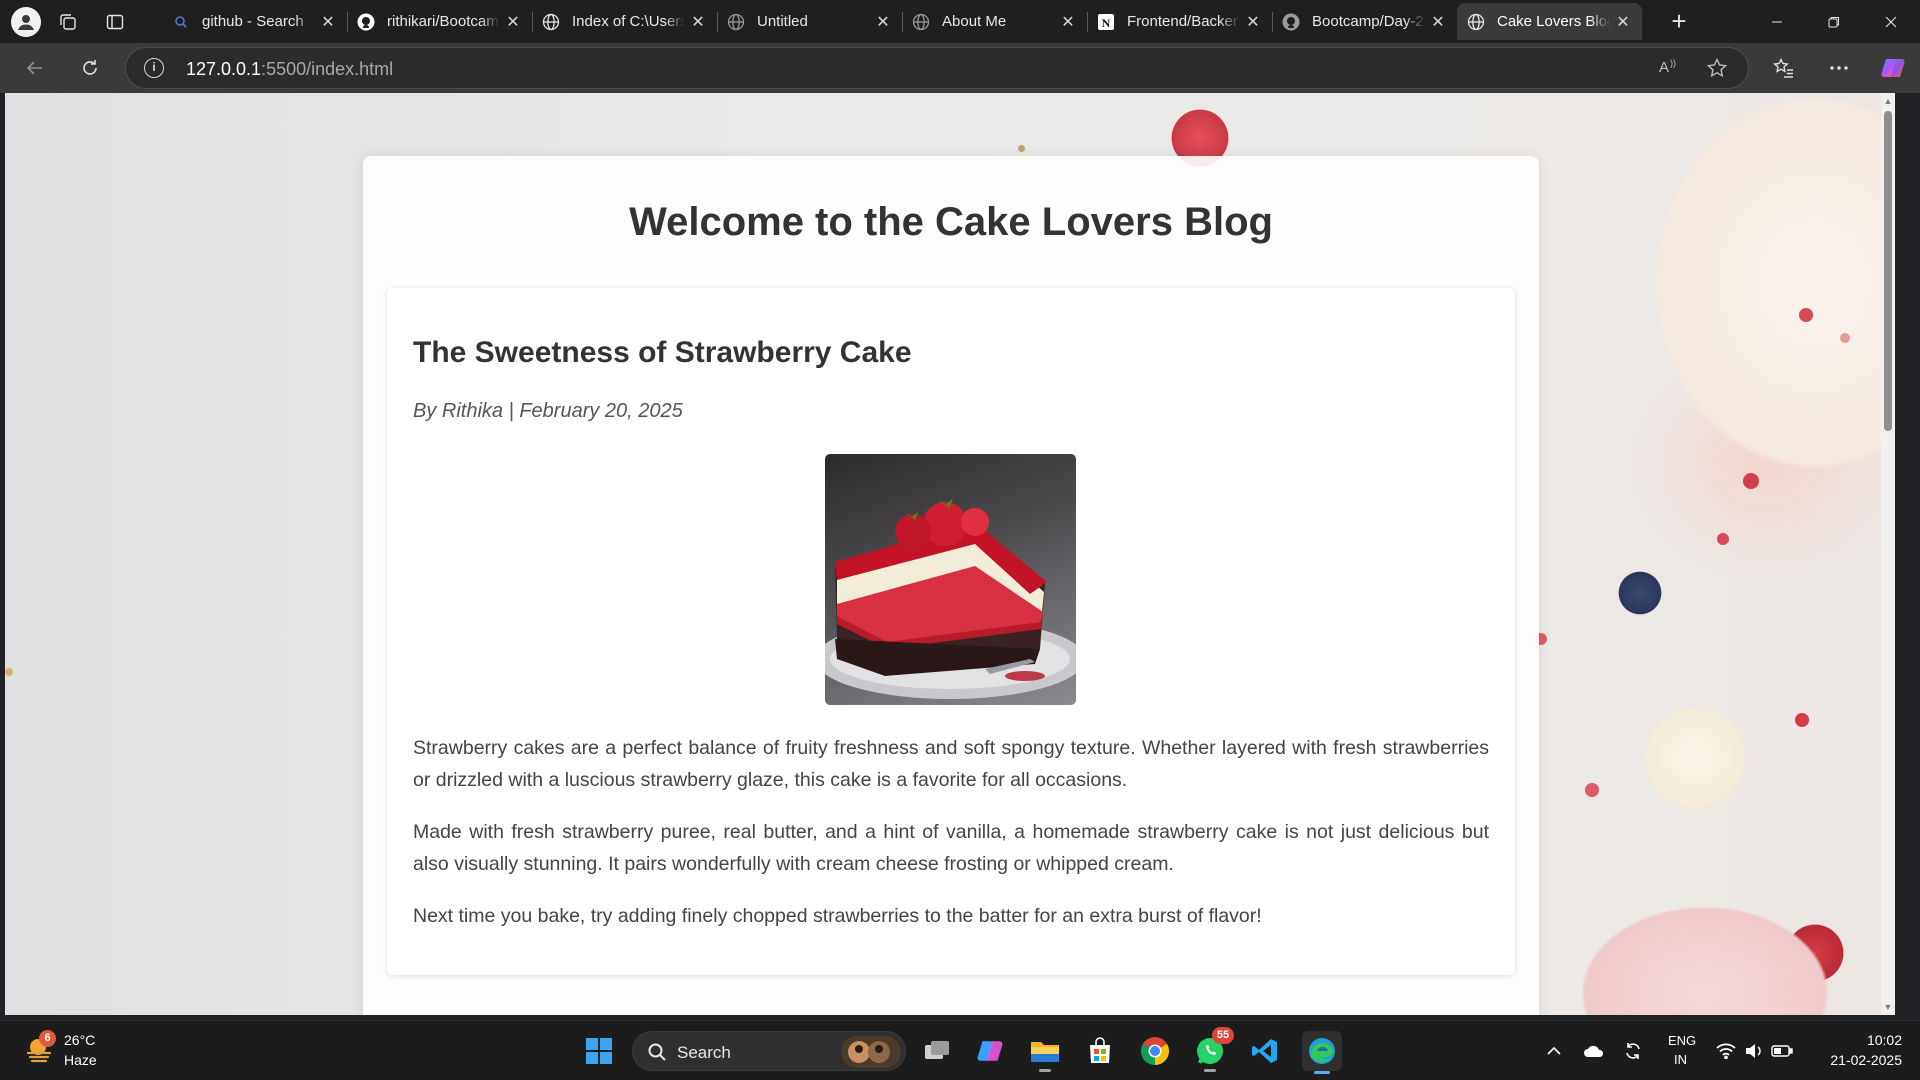 The image size is (1920, 1080). Describe the element at coordinates (599, 1051) in the screenshot. I see `windows-start-icon` at that location.